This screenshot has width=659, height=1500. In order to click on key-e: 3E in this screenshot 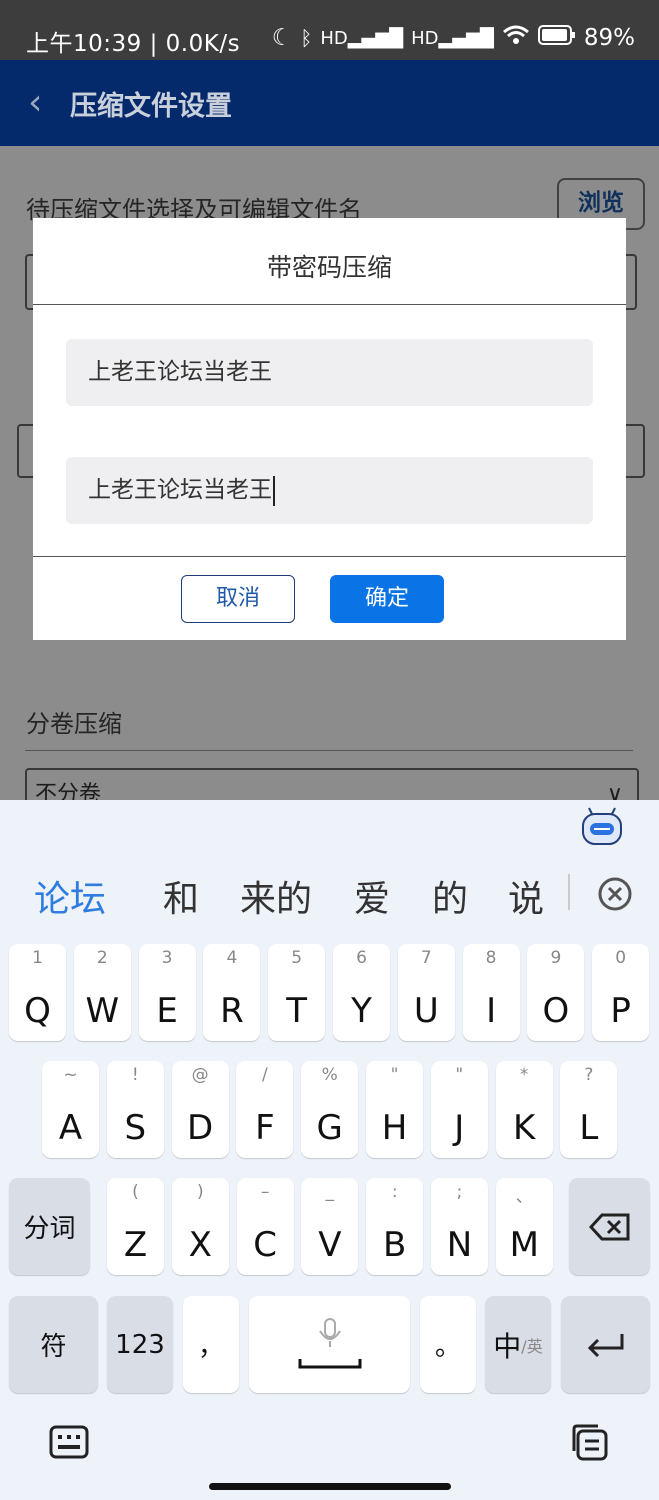, I will do `click(167, 992)`.